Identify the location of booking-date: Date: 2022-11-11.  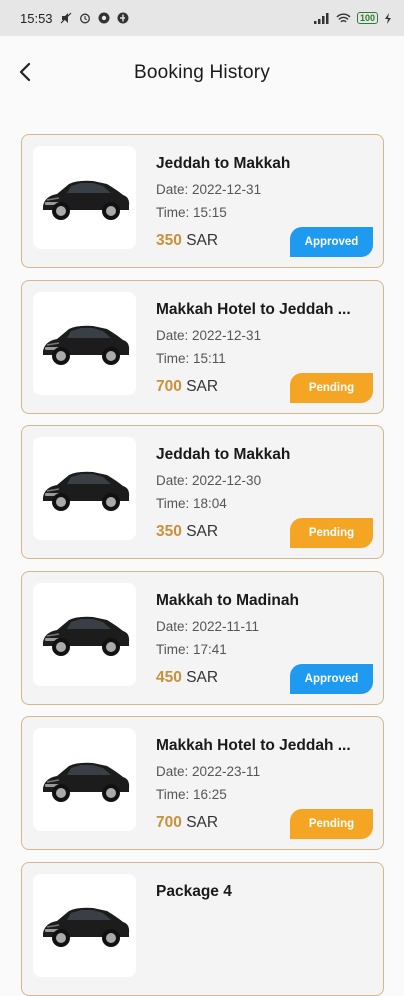
(208, 626).